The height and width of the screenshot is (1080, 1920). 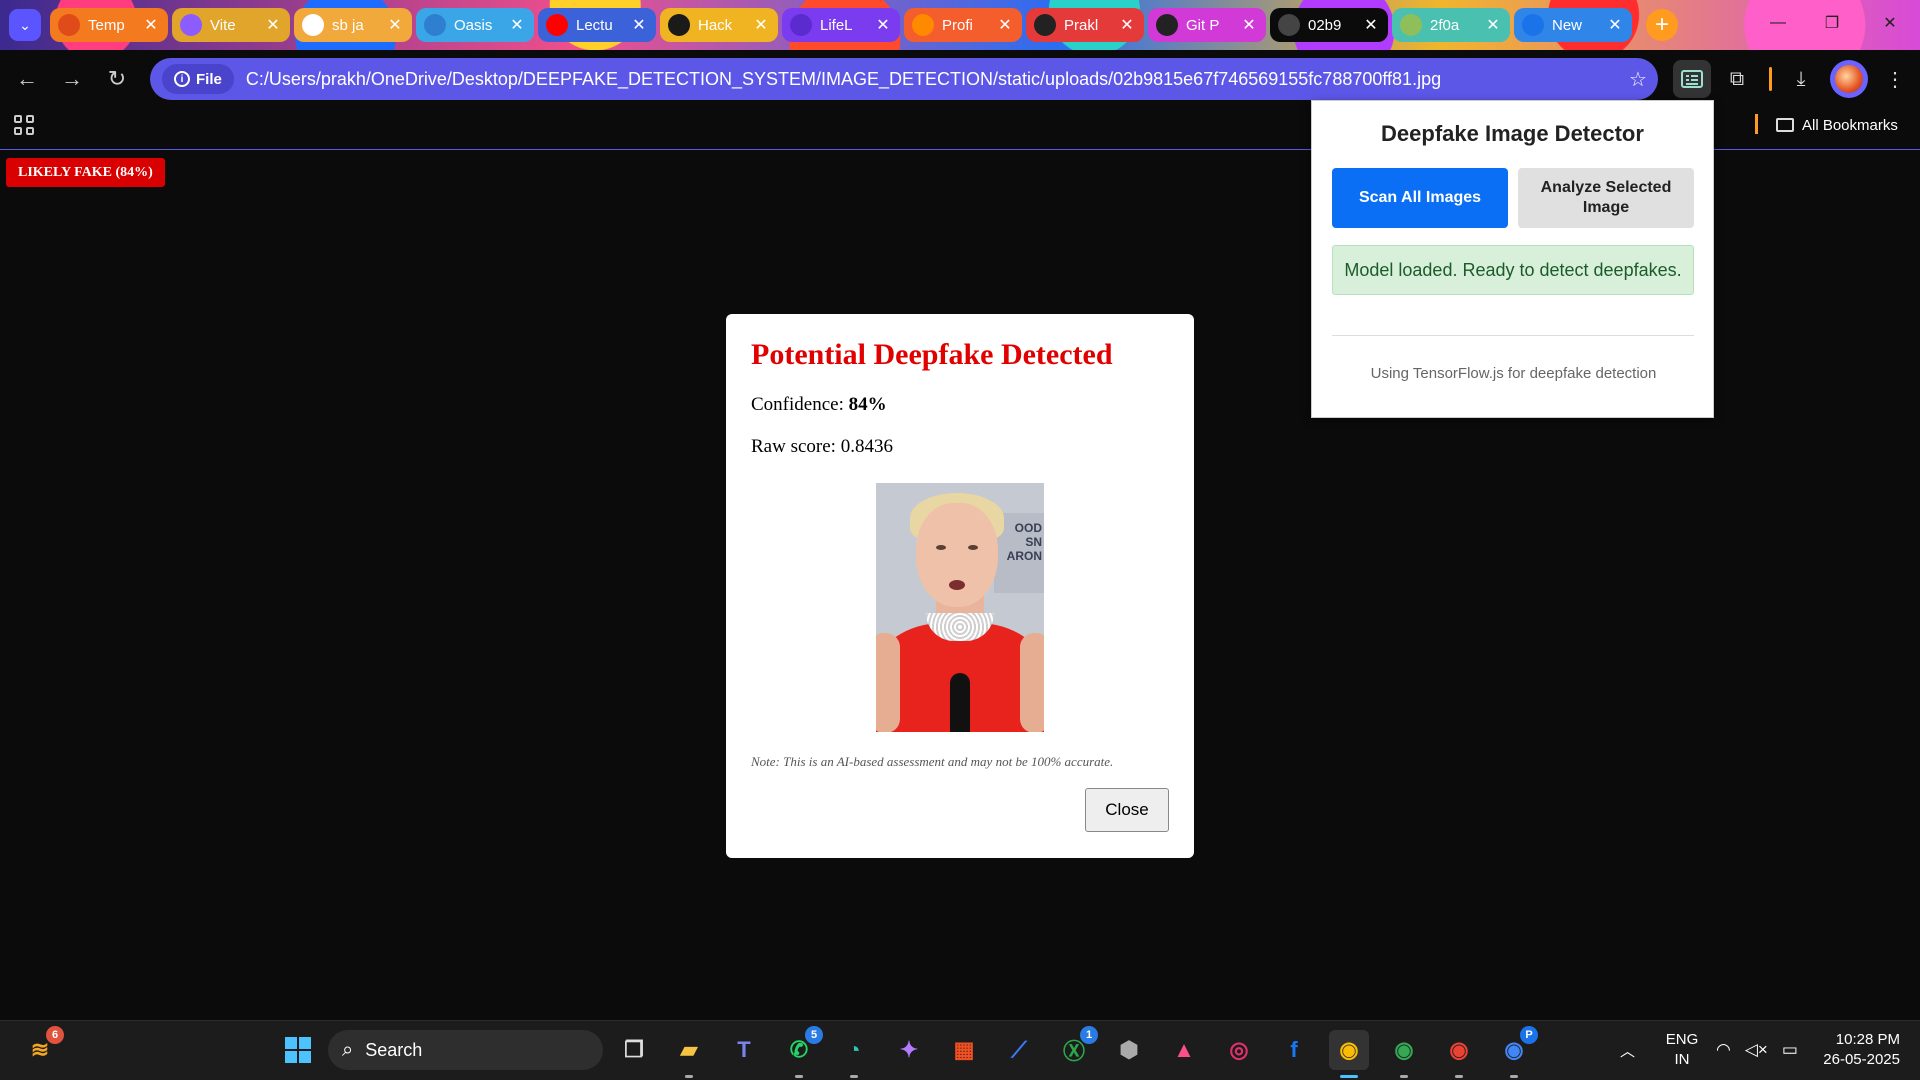 What do you see at coordinates (1019, 1050) in the screenshot?
I see `vscode-insiders-button: ⟋` at bounding box center [1019, 1050].